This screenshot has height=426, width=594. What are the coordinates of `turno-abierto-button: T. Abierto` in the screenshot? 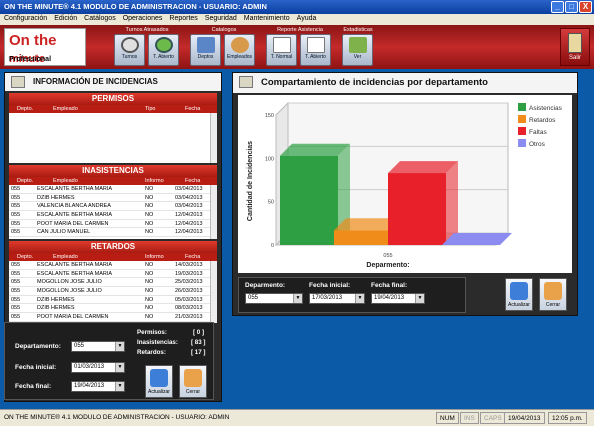 It's located at (163, 50).